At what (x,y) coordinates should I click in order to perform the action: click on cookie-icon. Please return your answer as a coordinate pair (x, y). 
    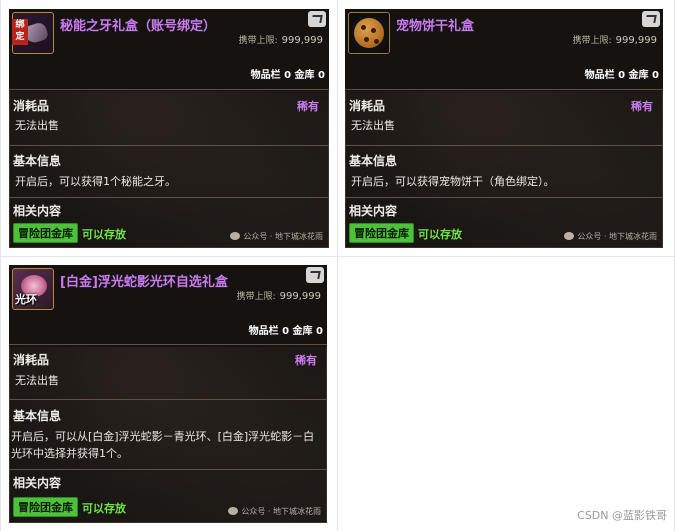
    Looking at the image, I should click on (369, 33).